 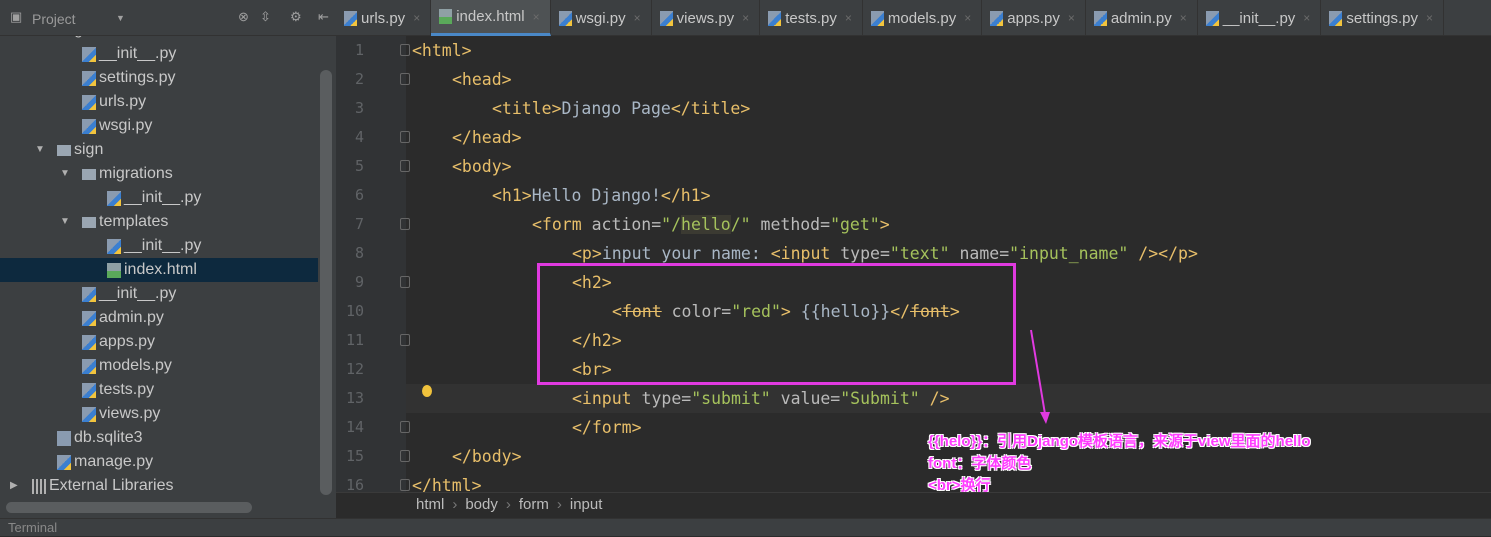 I want to click on breadcrumb-item: html, so click(x=430, y=504).